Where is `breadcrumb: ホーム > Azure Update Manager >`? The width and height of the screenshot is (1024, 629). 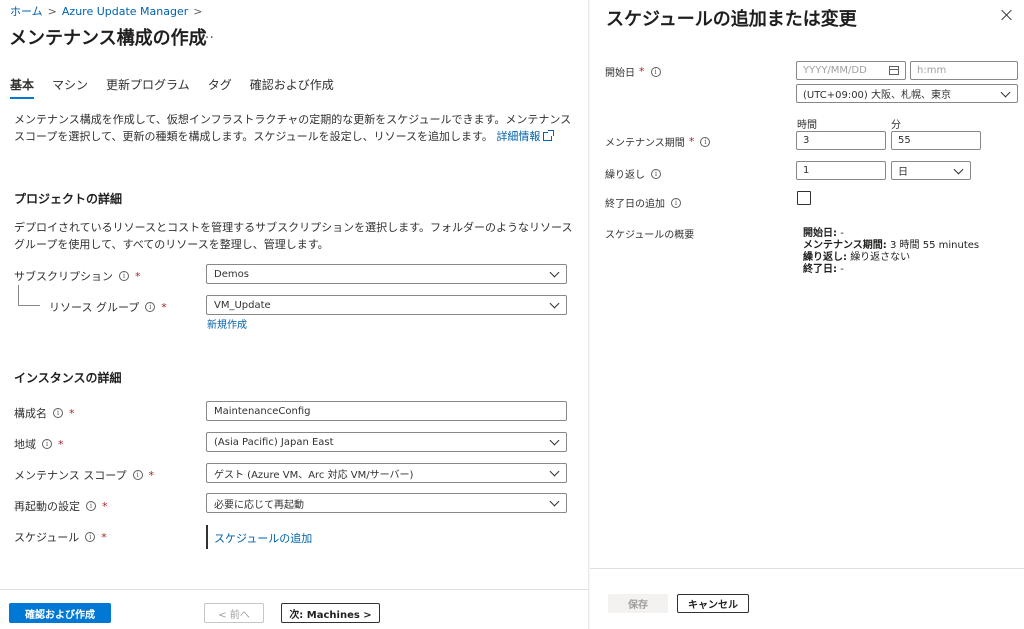
breadcrumb: ホーム > Azure Update Manager > is located at coordinates (108, 11).